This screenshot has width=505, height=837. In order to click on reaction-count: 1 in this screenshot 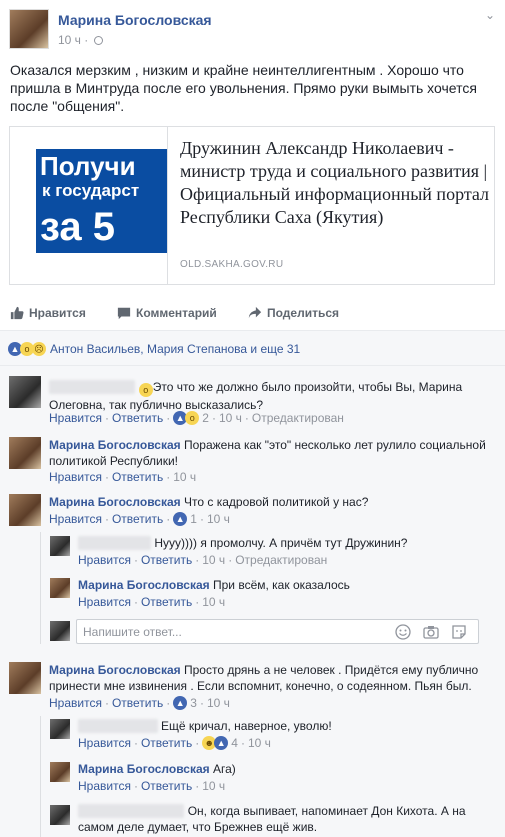, I will do `click(193, 519)`.